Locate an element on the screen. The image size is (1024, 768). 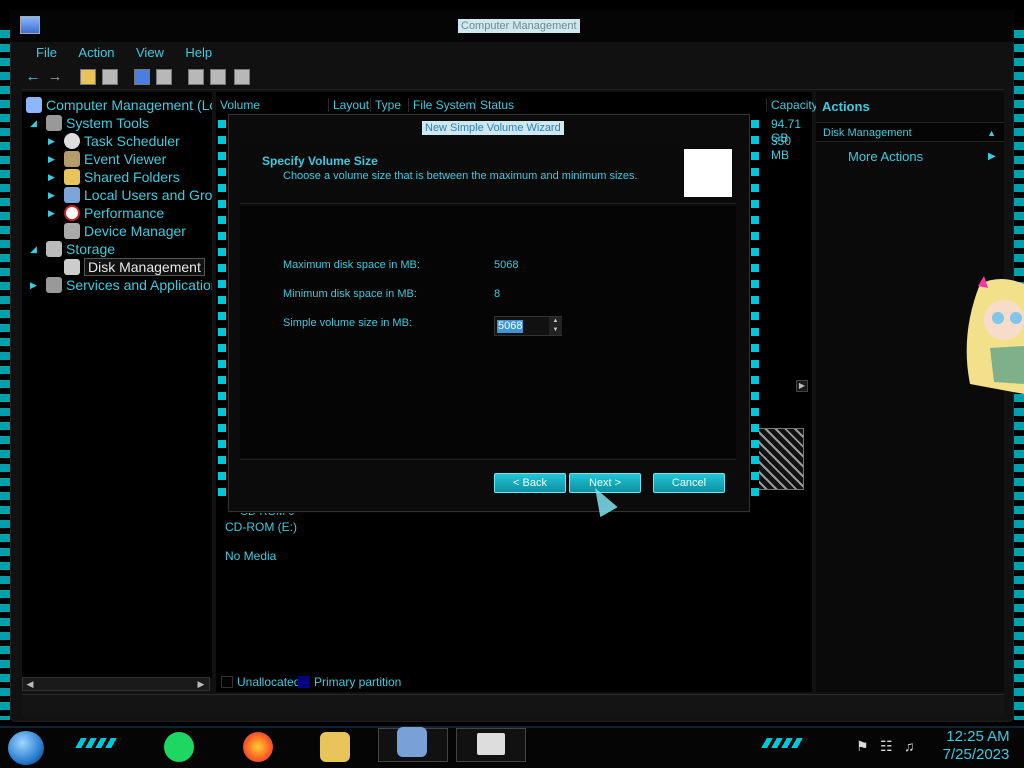
column-status: Status is located at coordinates (494, 105).